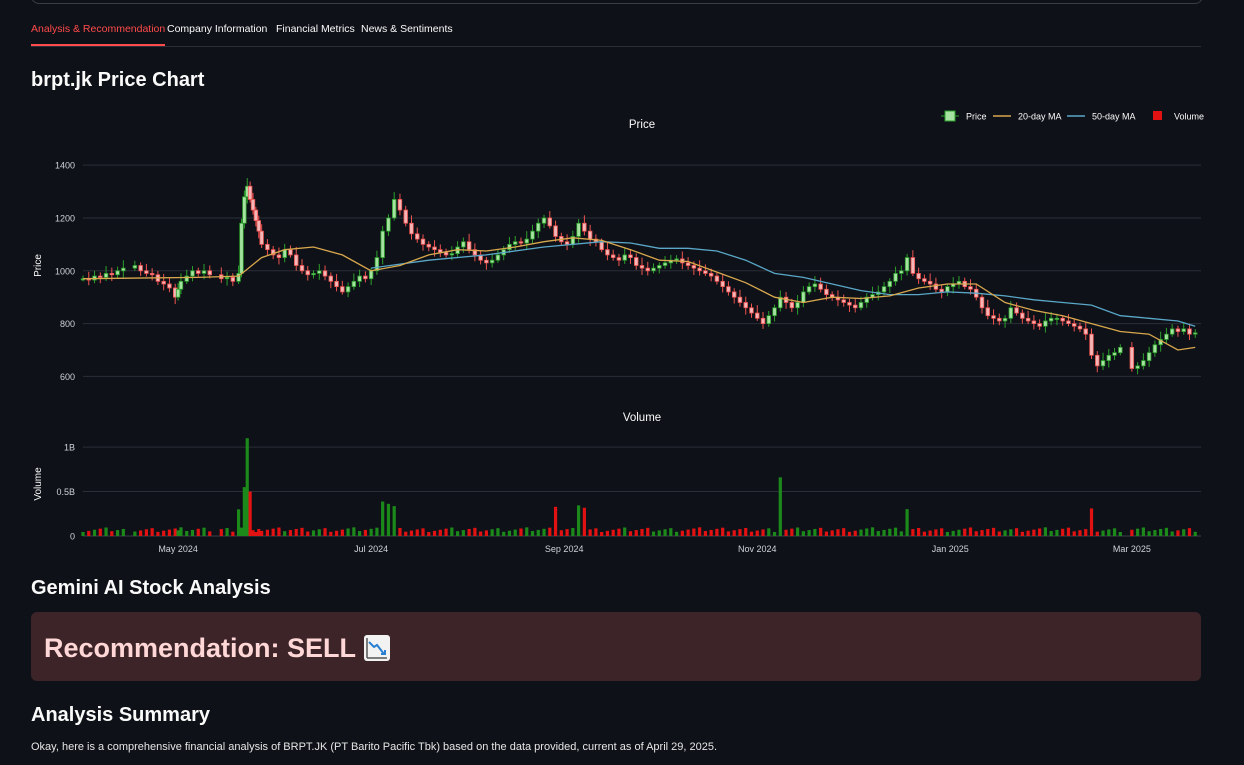 The image size is (1244, 765). I want to click on chart-decreasing-icon, so click(377, 648).